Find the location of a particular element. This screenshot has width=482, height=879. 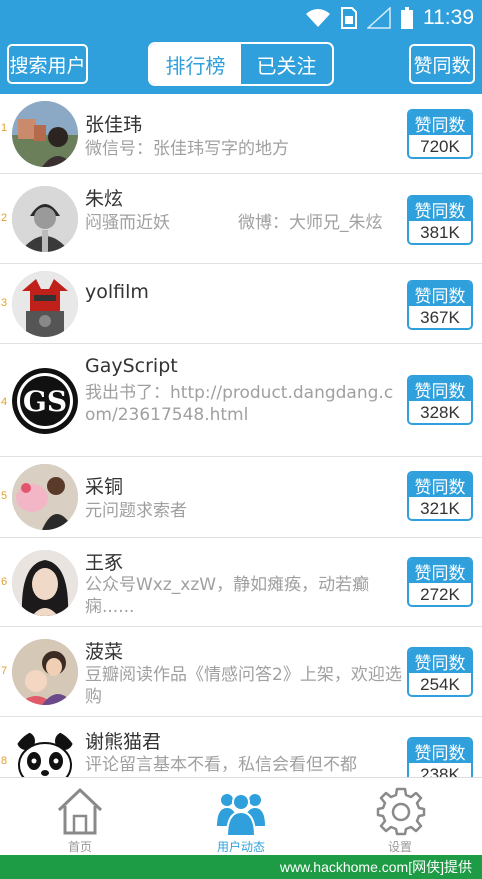

likes-badge: 赞同数 381K is located at coordinates (440, 220).